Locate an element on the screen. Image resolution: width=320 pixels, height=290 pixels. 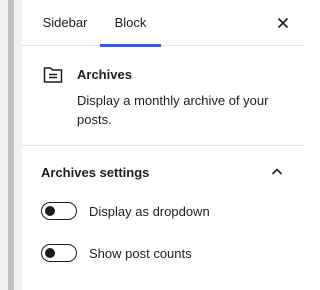
close-button is located at coordinates (283, 23).